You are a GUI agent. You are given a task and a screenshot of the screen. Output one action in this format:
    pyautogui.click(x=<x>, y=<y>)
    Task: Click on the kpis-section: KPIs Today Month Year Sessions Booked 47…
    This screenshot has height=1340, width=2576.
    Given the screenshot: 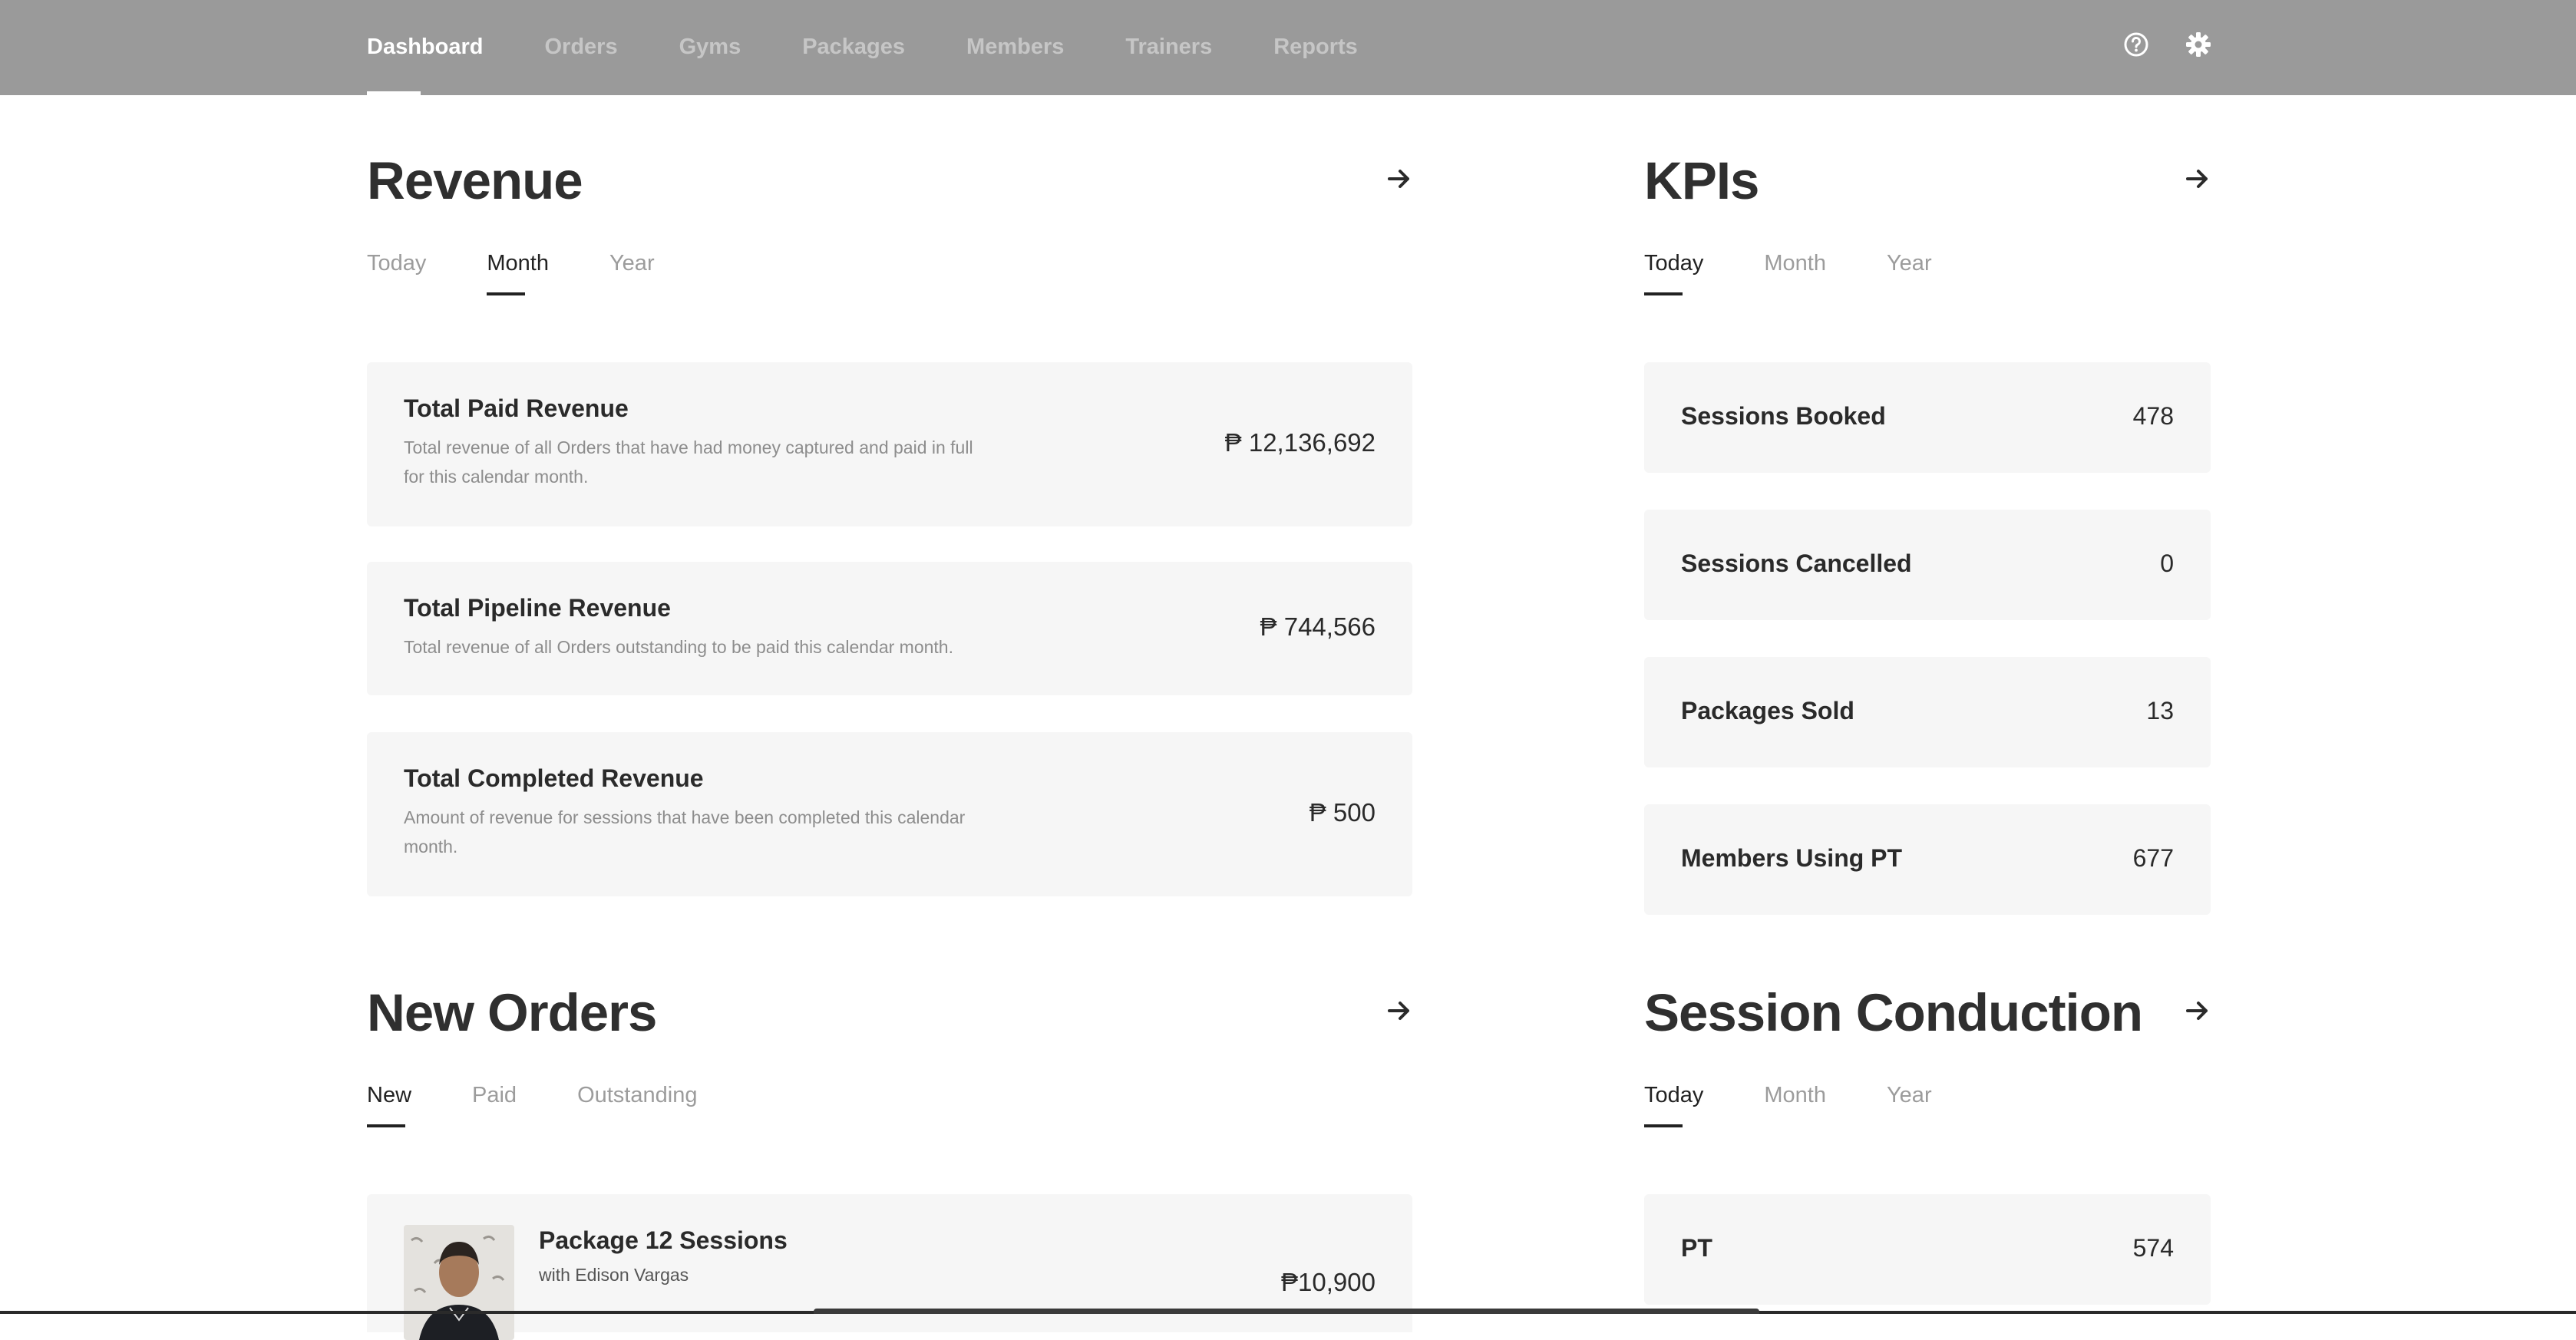 What is the action you would take?
    pyautogui.click(x=1927, y=534)
    